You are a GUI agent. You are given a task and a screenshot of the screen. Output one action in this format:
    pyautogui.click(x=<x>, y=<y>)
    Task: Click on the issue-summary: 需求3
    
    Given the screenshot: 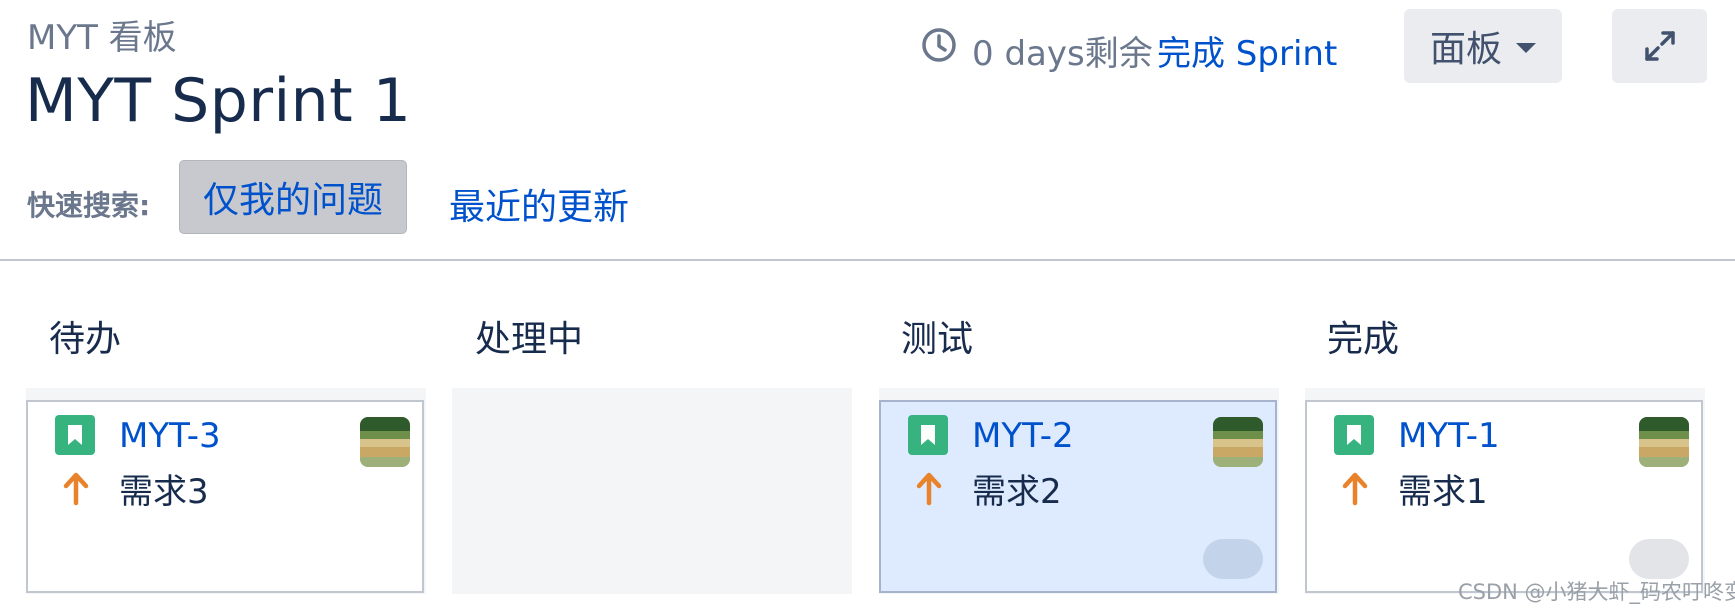 What is the action you would take?
    pyautogui.click(x=164, y=492)
    